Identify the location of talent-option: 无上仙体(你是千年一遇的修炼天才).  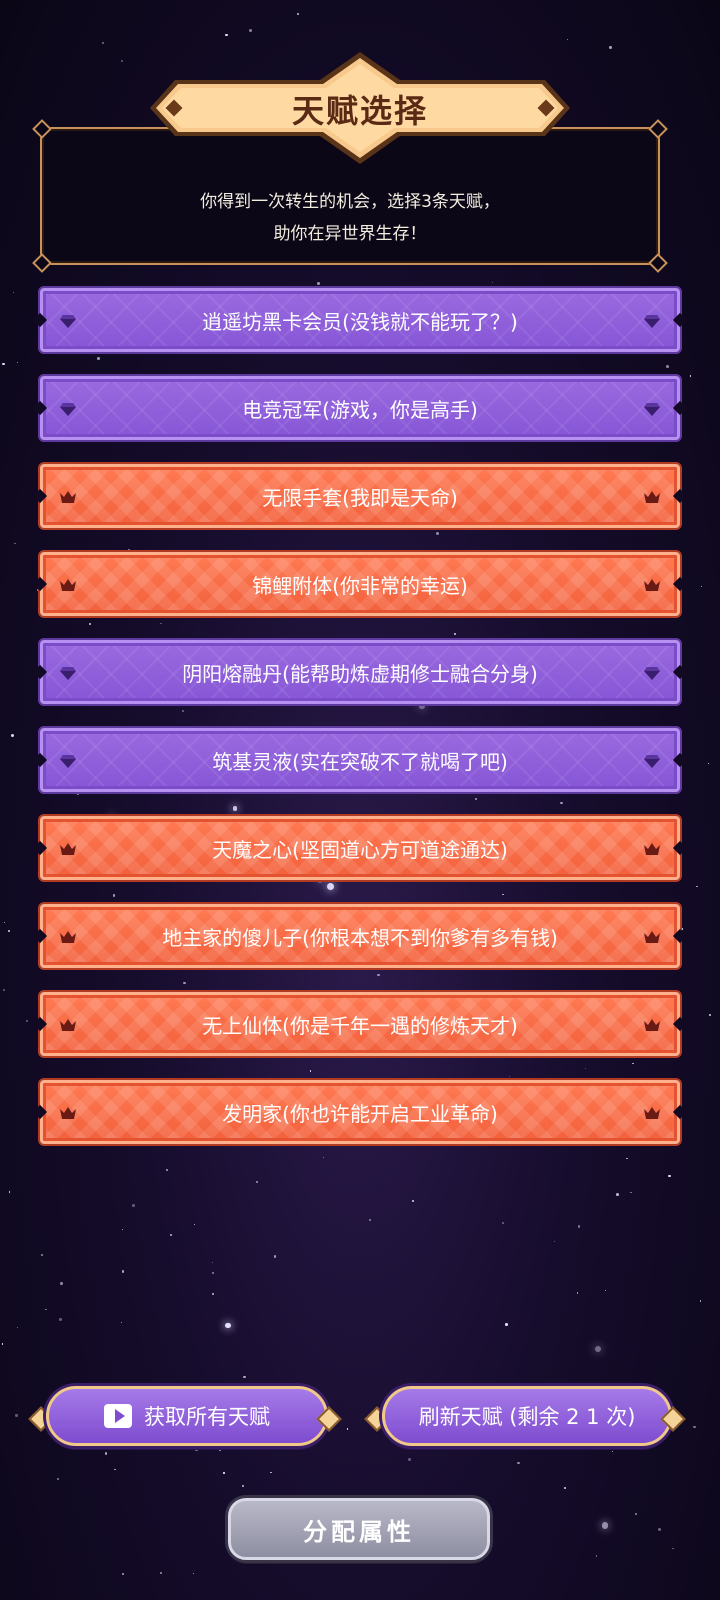
(360, 1024).